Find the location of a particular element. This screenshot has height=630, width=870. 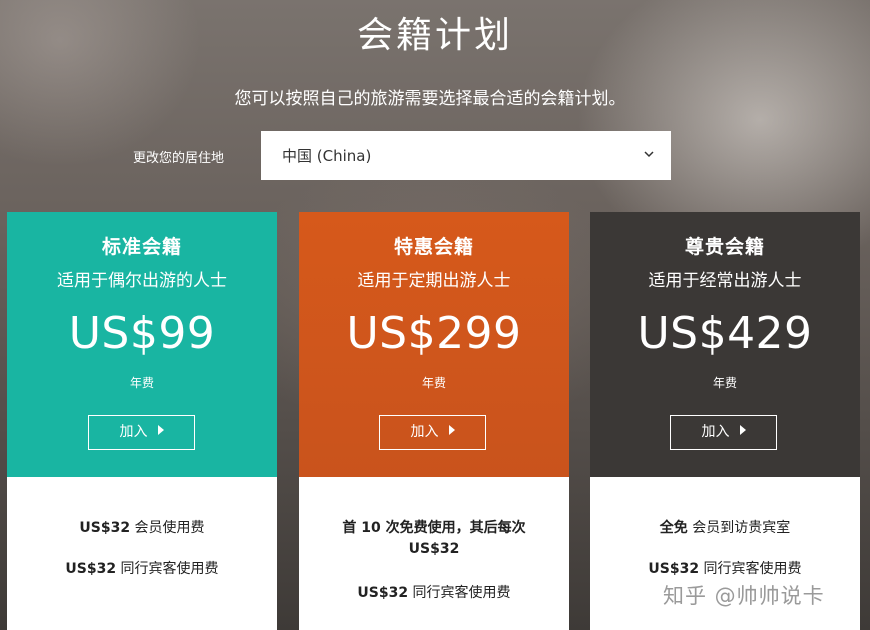

plan-name: 特惠会籍 is located at coordinates (433, 247).